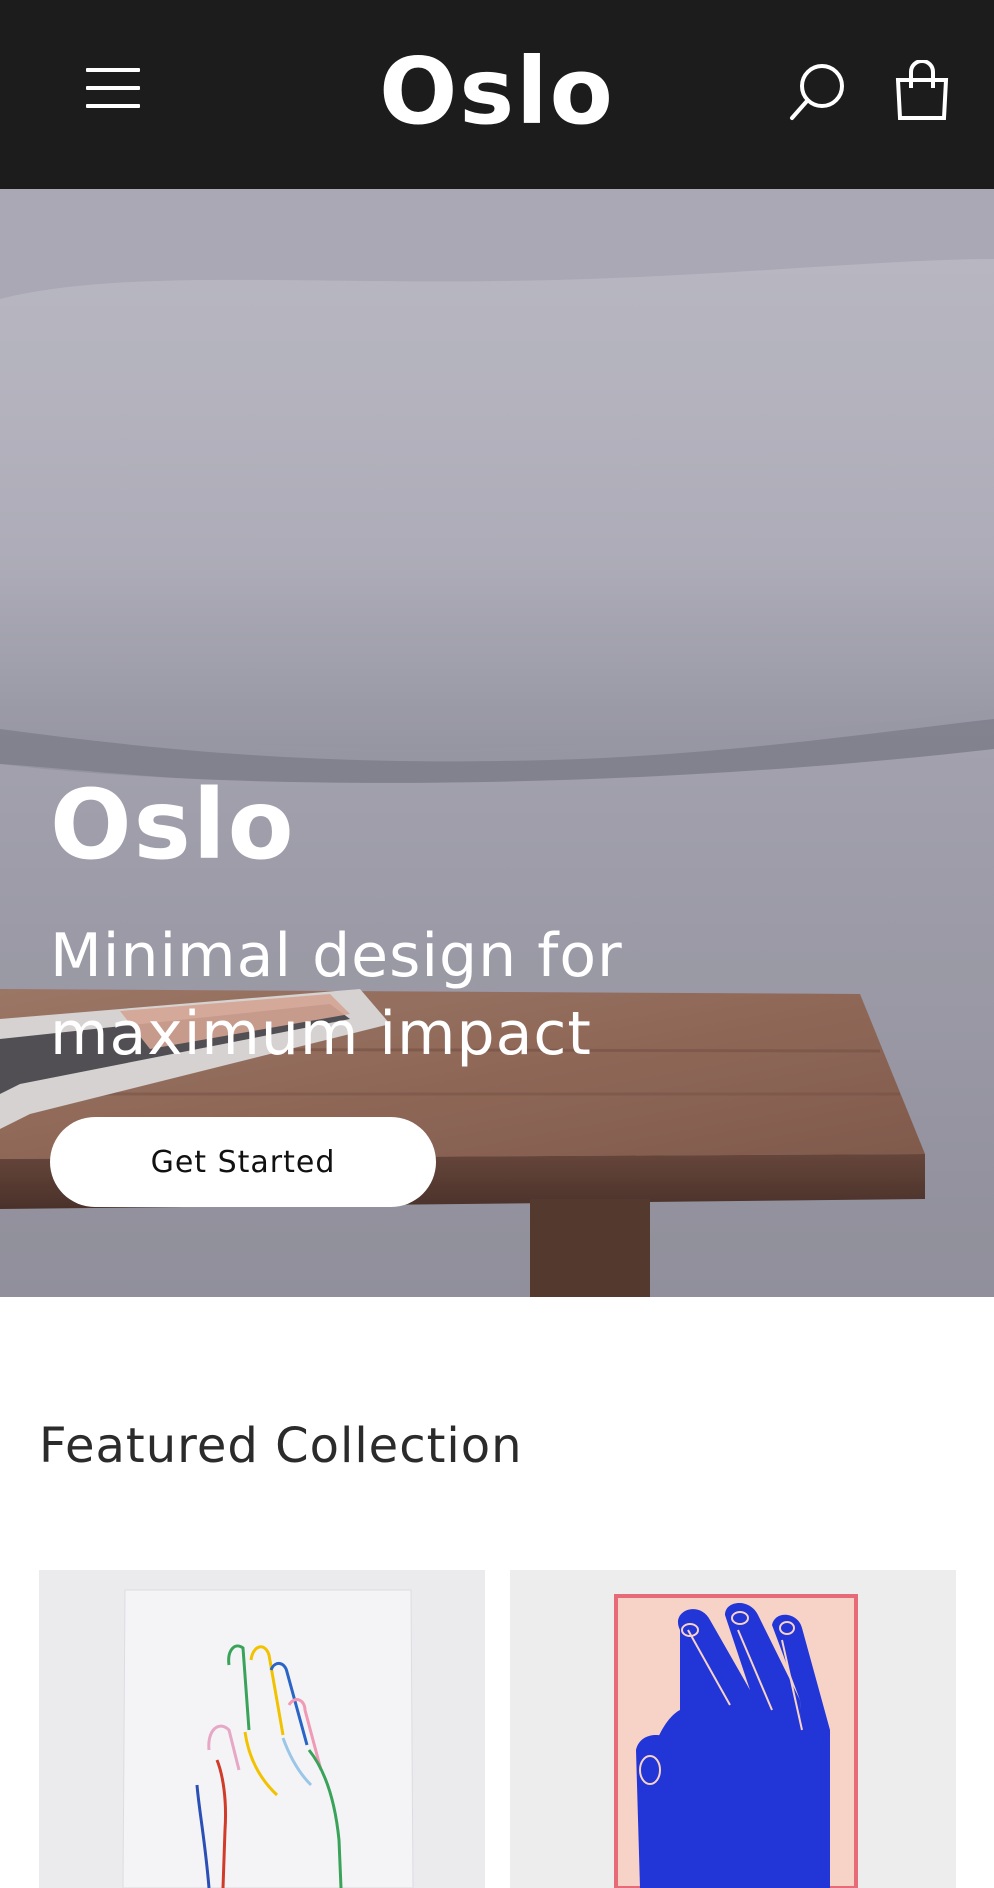  I want to click on site-logo: Oslo, so click(497, 92).